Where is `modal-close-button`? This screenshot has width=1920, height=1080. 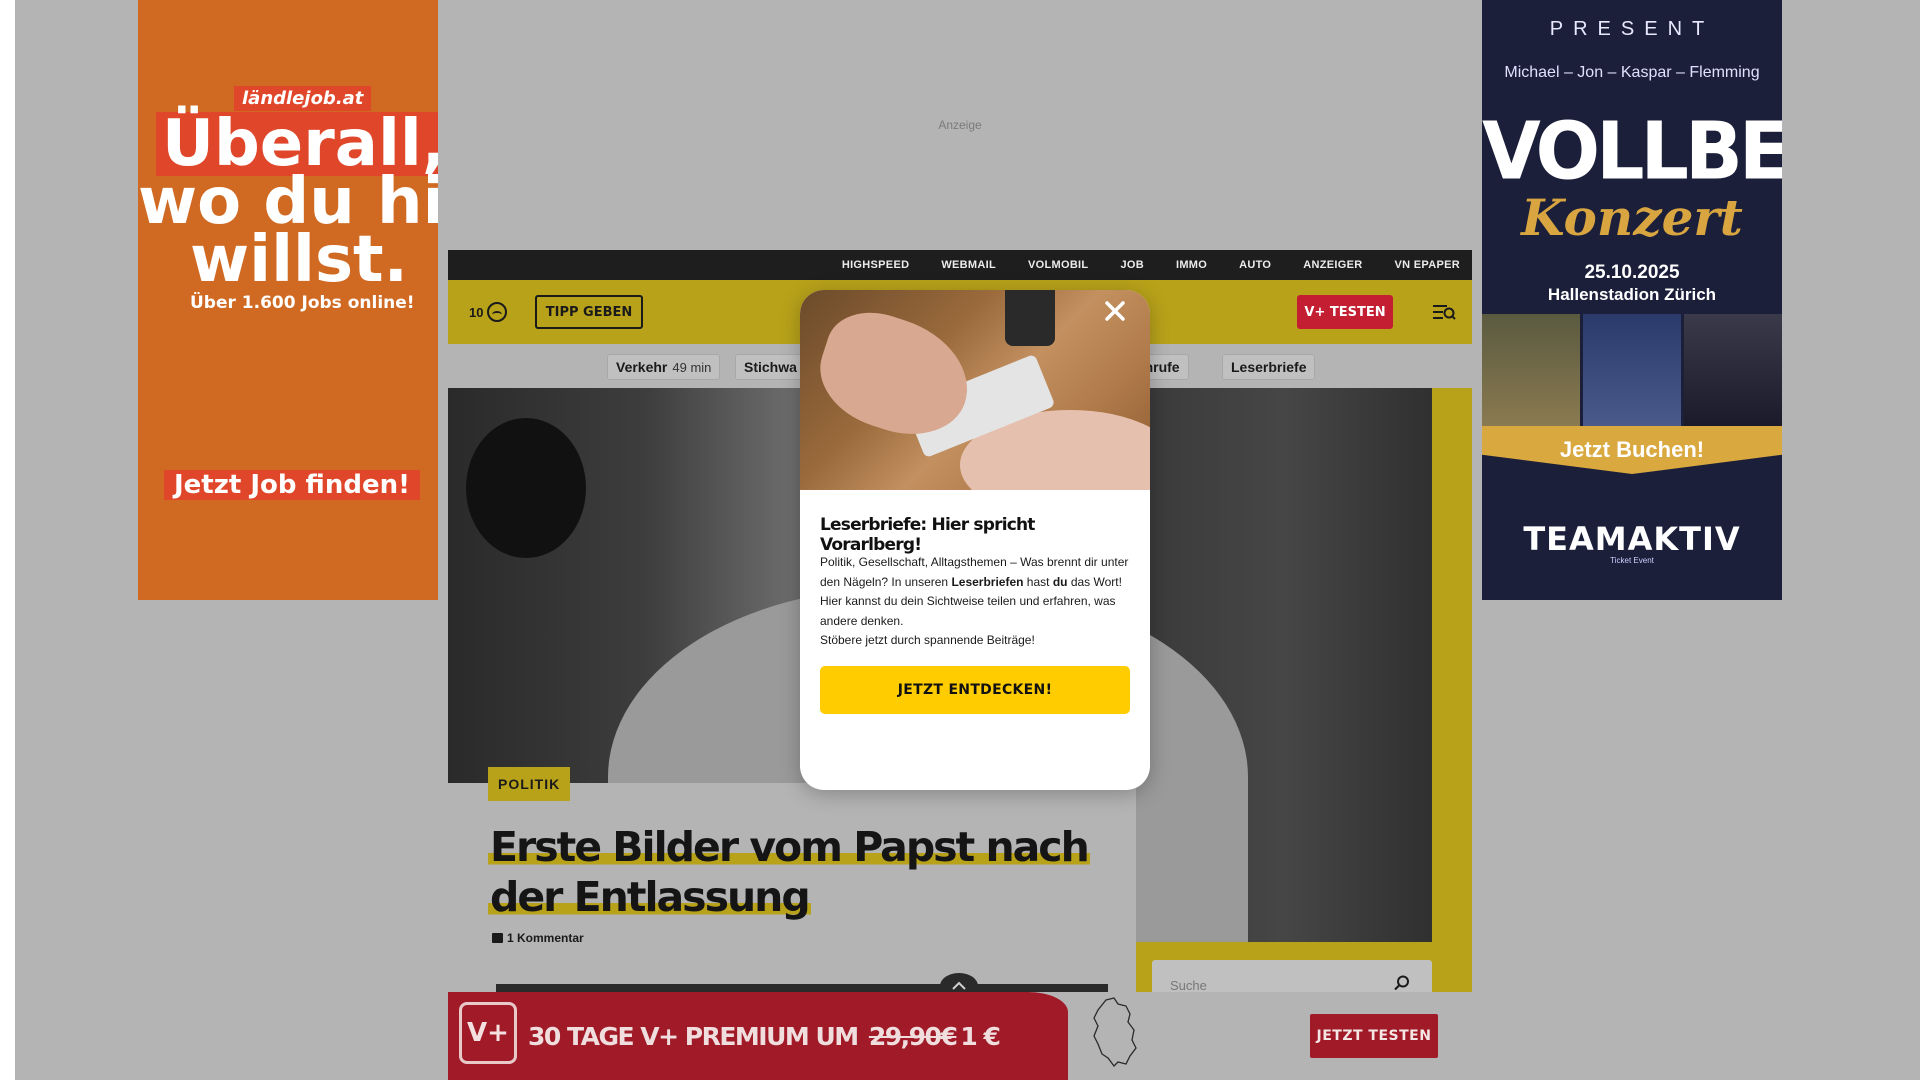 modal-close-button is located at coordinates (1115, 311).